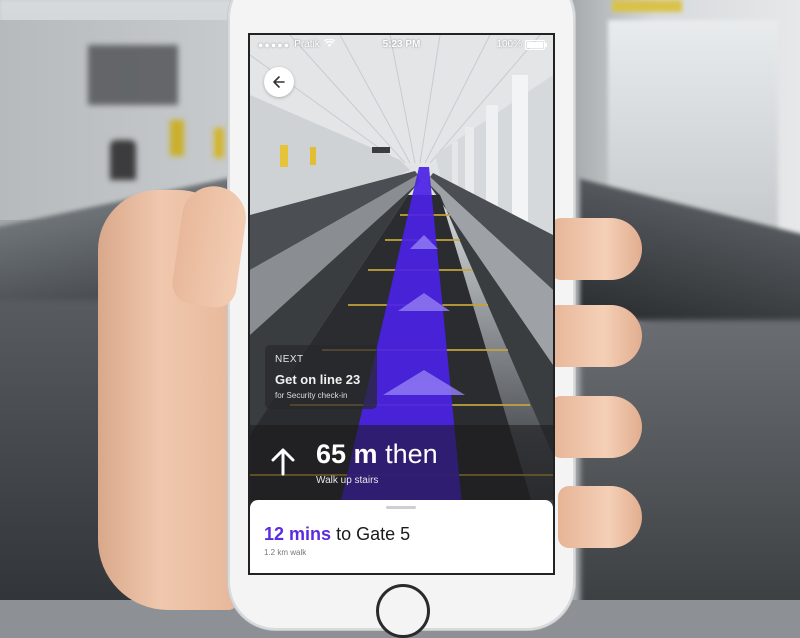 The width and height of the screenshot is (800, 638). Describe the element at coordinates (509, 44) in the screenshot. I see `battery-percent: 100%` at that location.